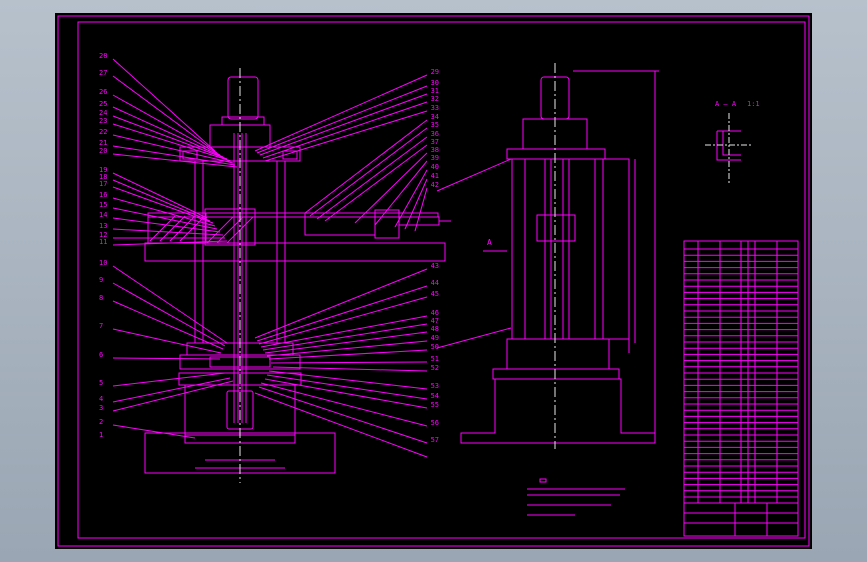 The height and width of the screenshot is (562, 867). What do you see at coordinates (435, 117) in the screenshot?
I see `leader_labels_right-label: 34` at bounding box center [435, 117].